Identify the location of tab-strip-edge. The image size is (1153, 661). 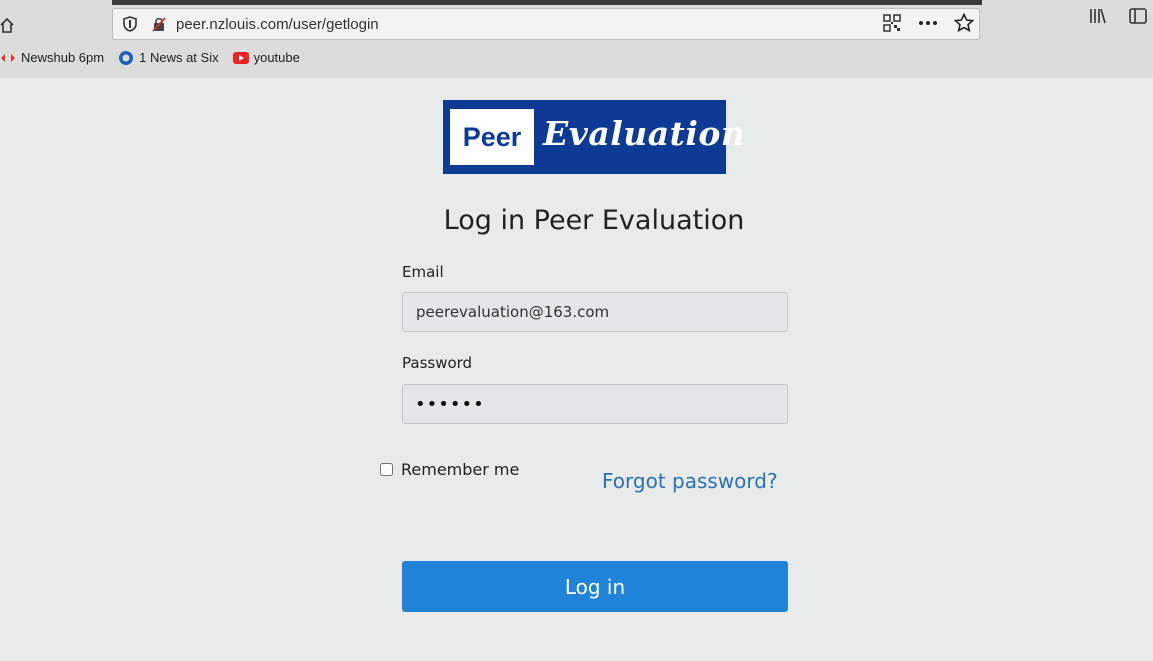
(547, 2).